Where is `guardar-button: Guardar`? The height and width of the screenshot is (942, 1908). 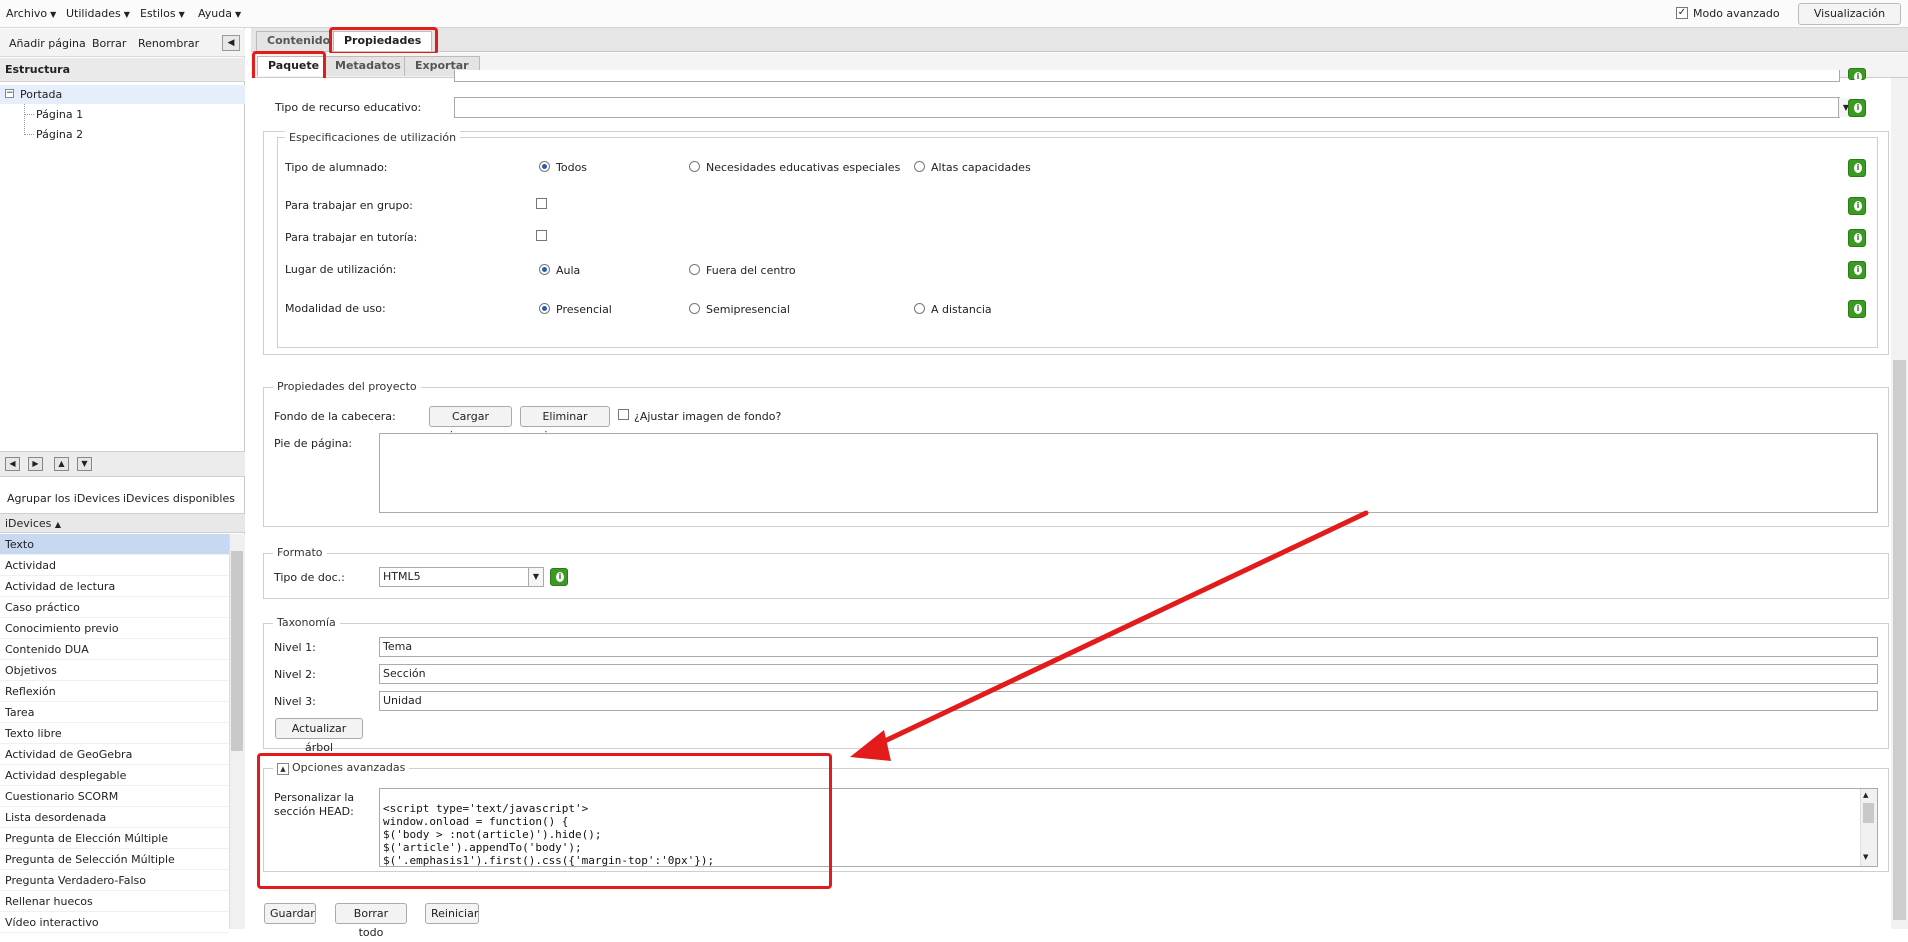 guardar-button: Guardar is located at coordinates (290, 913).